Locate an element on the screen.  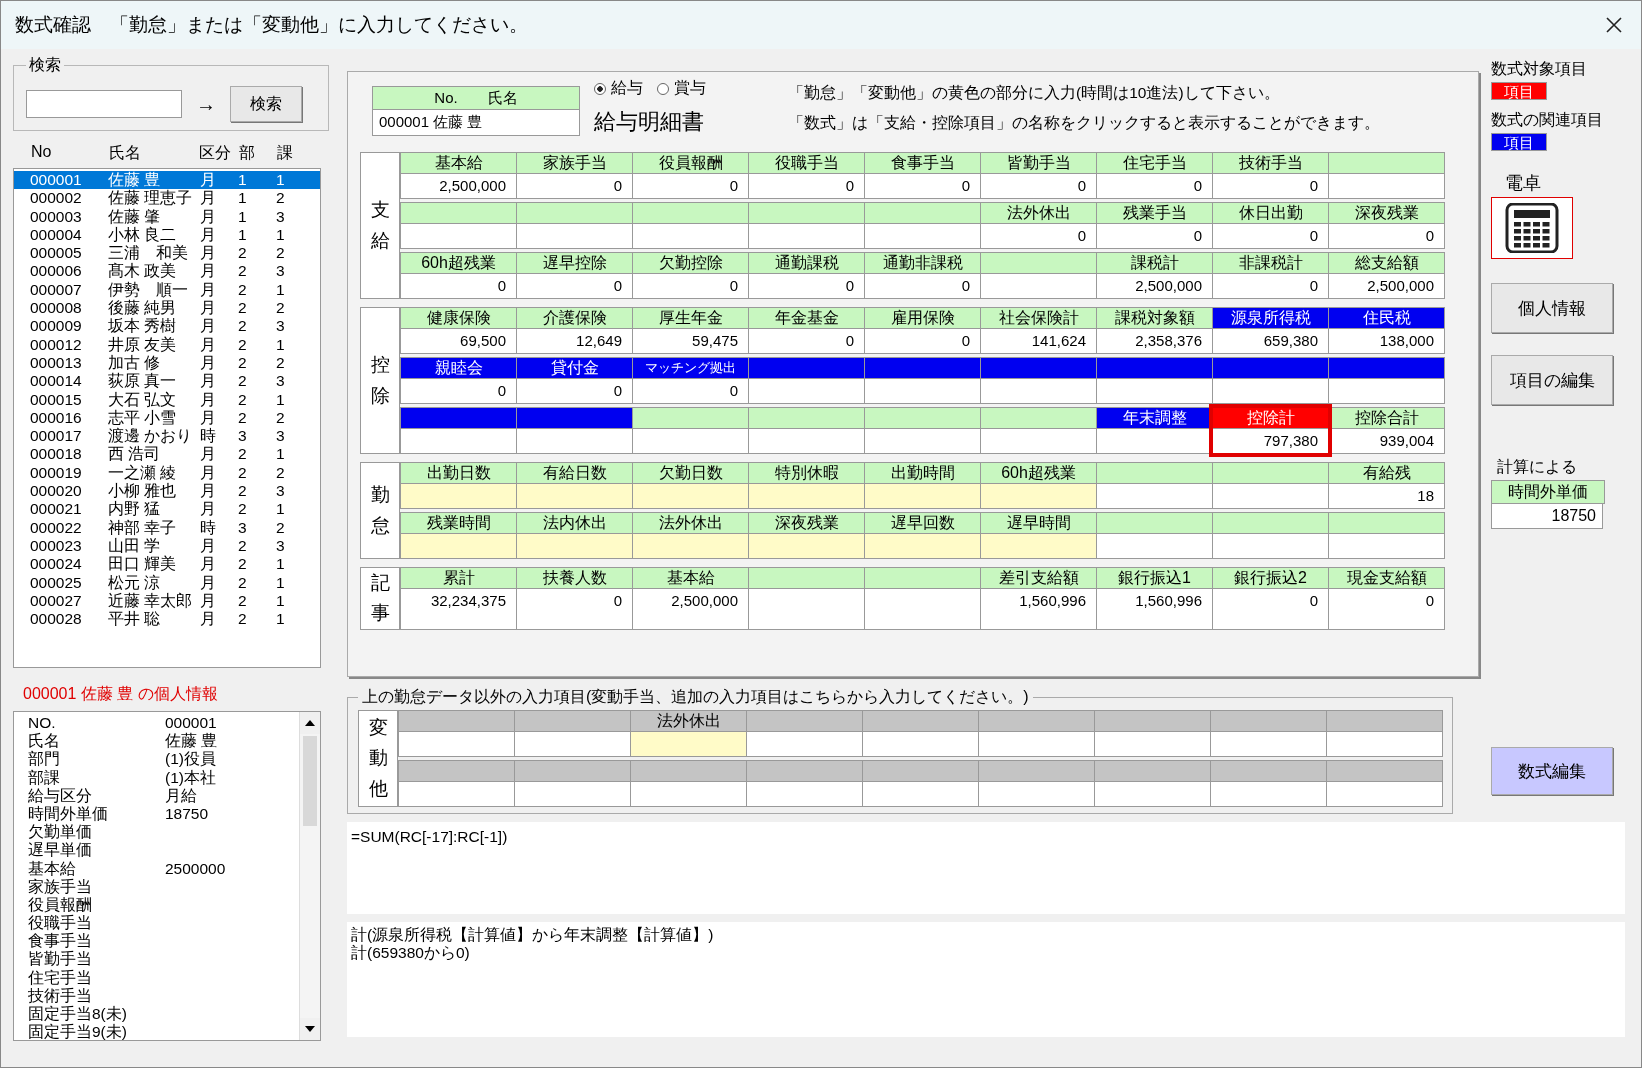
item-header: 特別休暇 is located at coordinates (806, 473).